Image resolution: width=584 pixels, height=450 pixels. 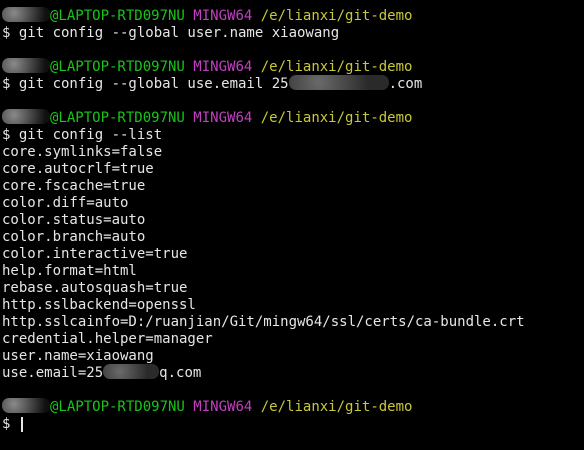 What do you see at coordinates (293, 424) in the screenshot?
I see `input-line: $` at bounding box center [293, 424].